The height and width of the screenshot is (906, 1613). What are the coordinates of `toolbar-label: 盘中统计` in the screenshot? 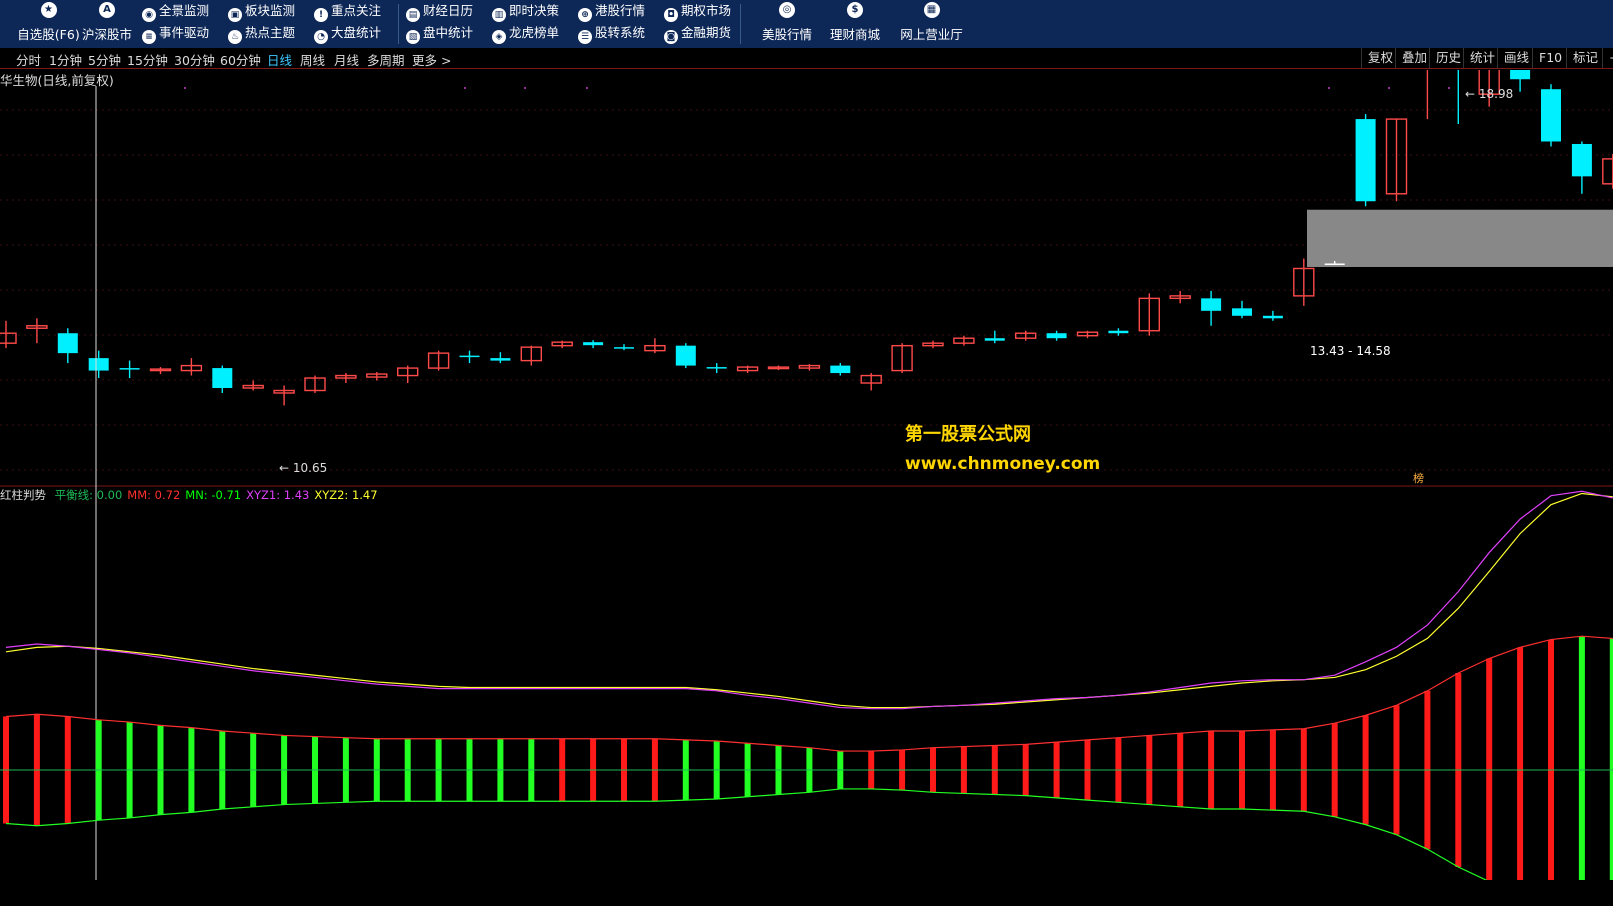 It's located at (448, 32).